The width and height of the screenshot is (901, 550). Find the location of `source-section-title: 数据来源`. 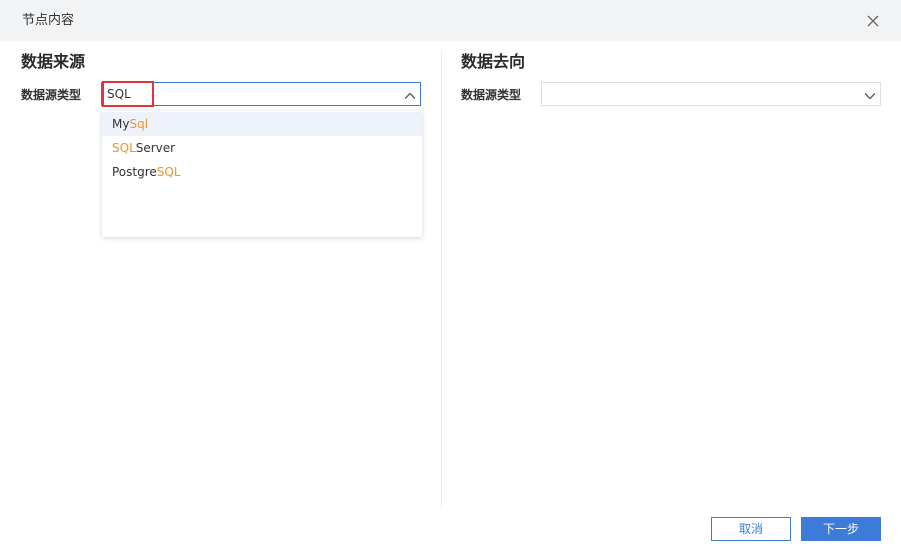

source-section-title: 数据来源 is located at coordinates (53, 61).